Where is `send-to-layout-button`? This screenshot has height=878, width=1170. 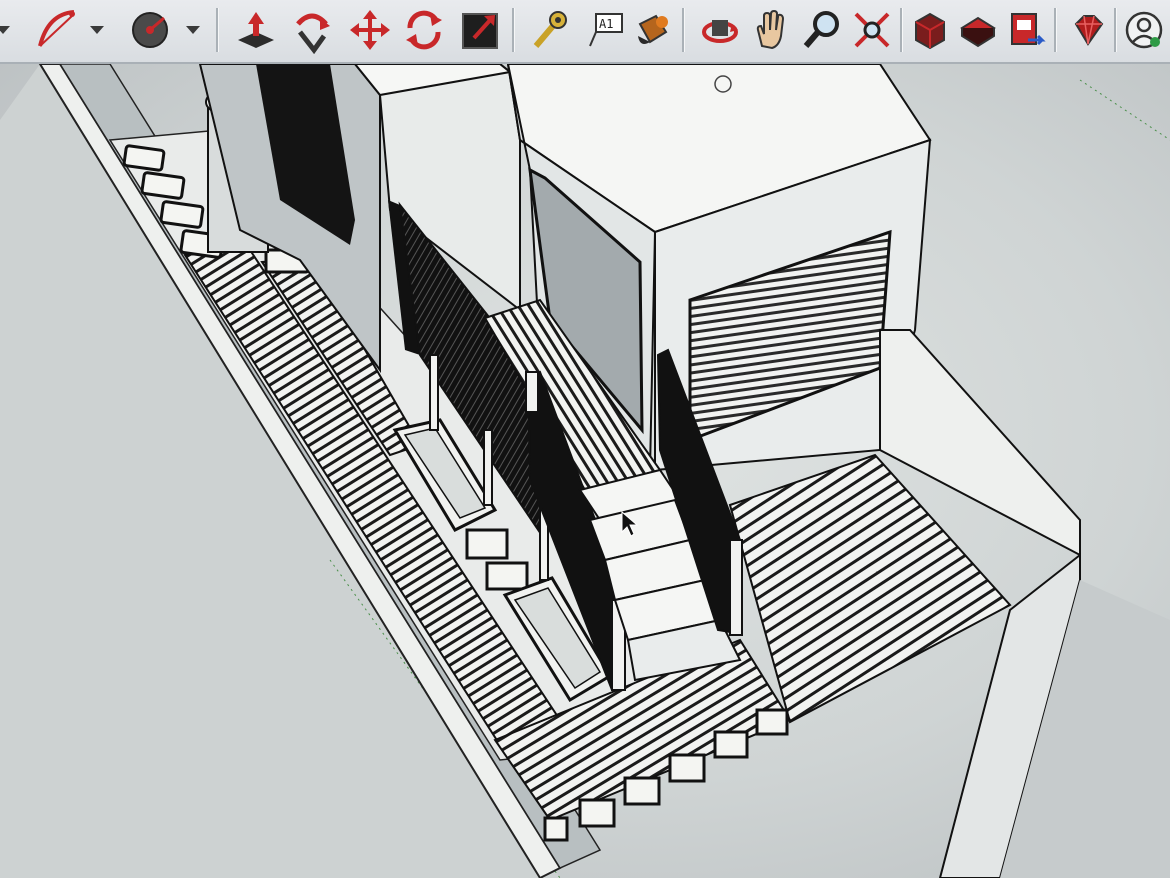
send-to-layout-button is located at coordinates (1026, 30).